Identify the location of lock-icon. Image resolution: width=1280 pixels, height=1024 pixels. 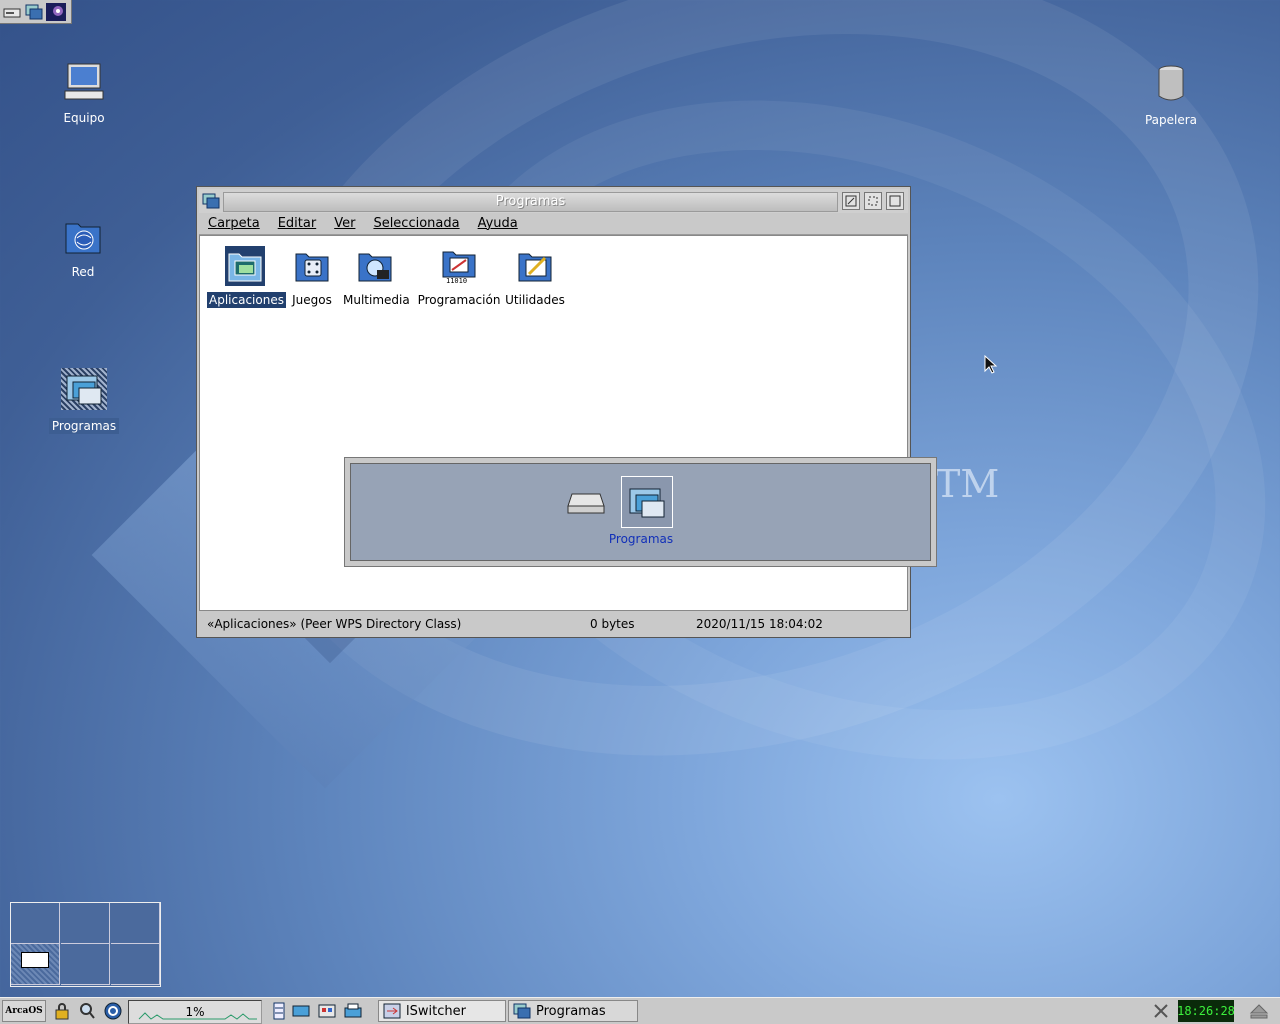
(62, 1011).